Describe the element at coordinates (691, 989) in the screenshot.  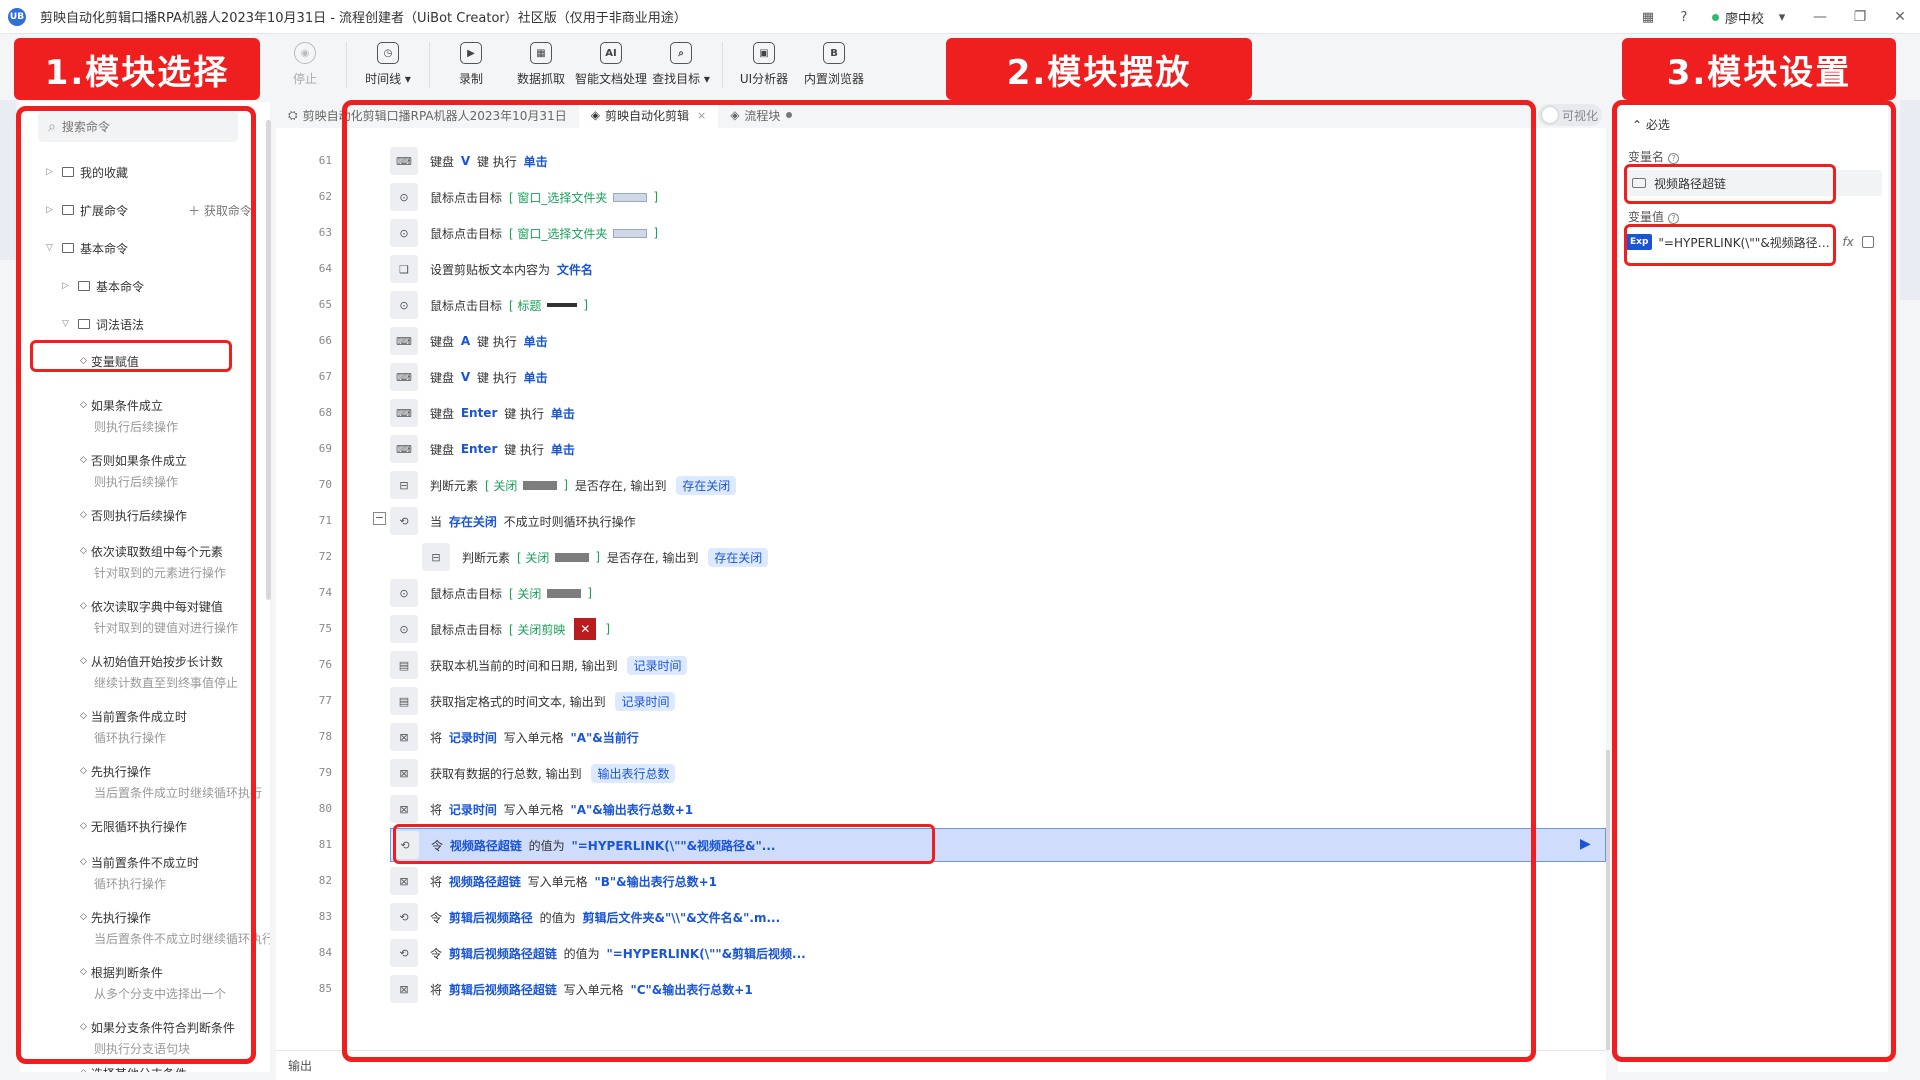
I see `code-param: "C"&输出表行总数+1` at that location.